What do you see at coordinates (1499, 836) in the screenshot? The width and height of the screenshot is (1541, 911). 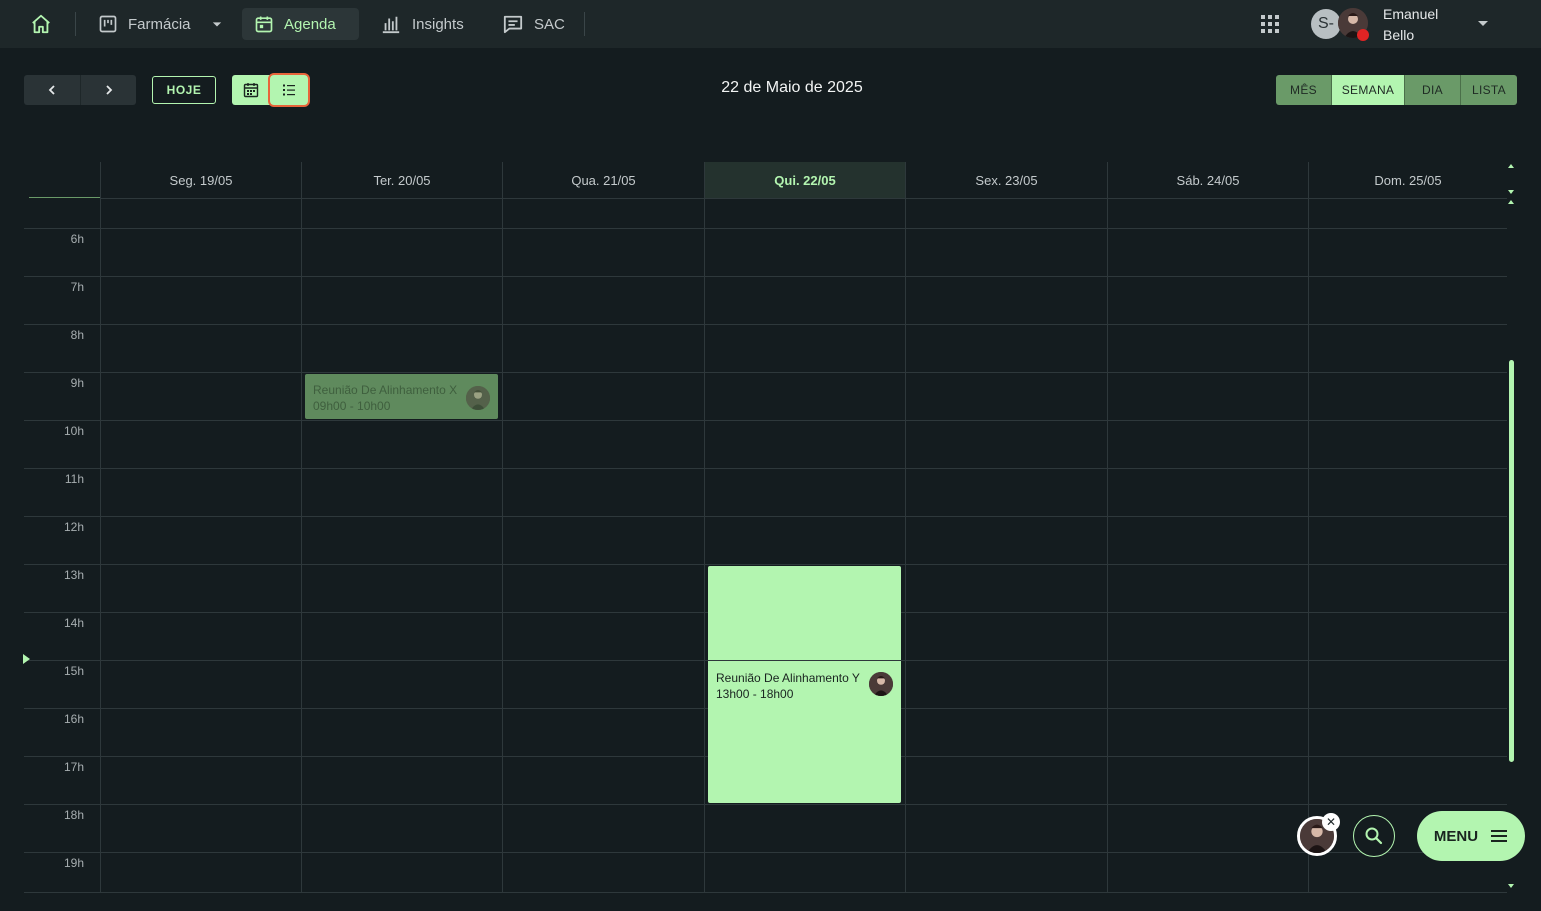 I see `hamburger-icon` at bounding box center [1499, 836].